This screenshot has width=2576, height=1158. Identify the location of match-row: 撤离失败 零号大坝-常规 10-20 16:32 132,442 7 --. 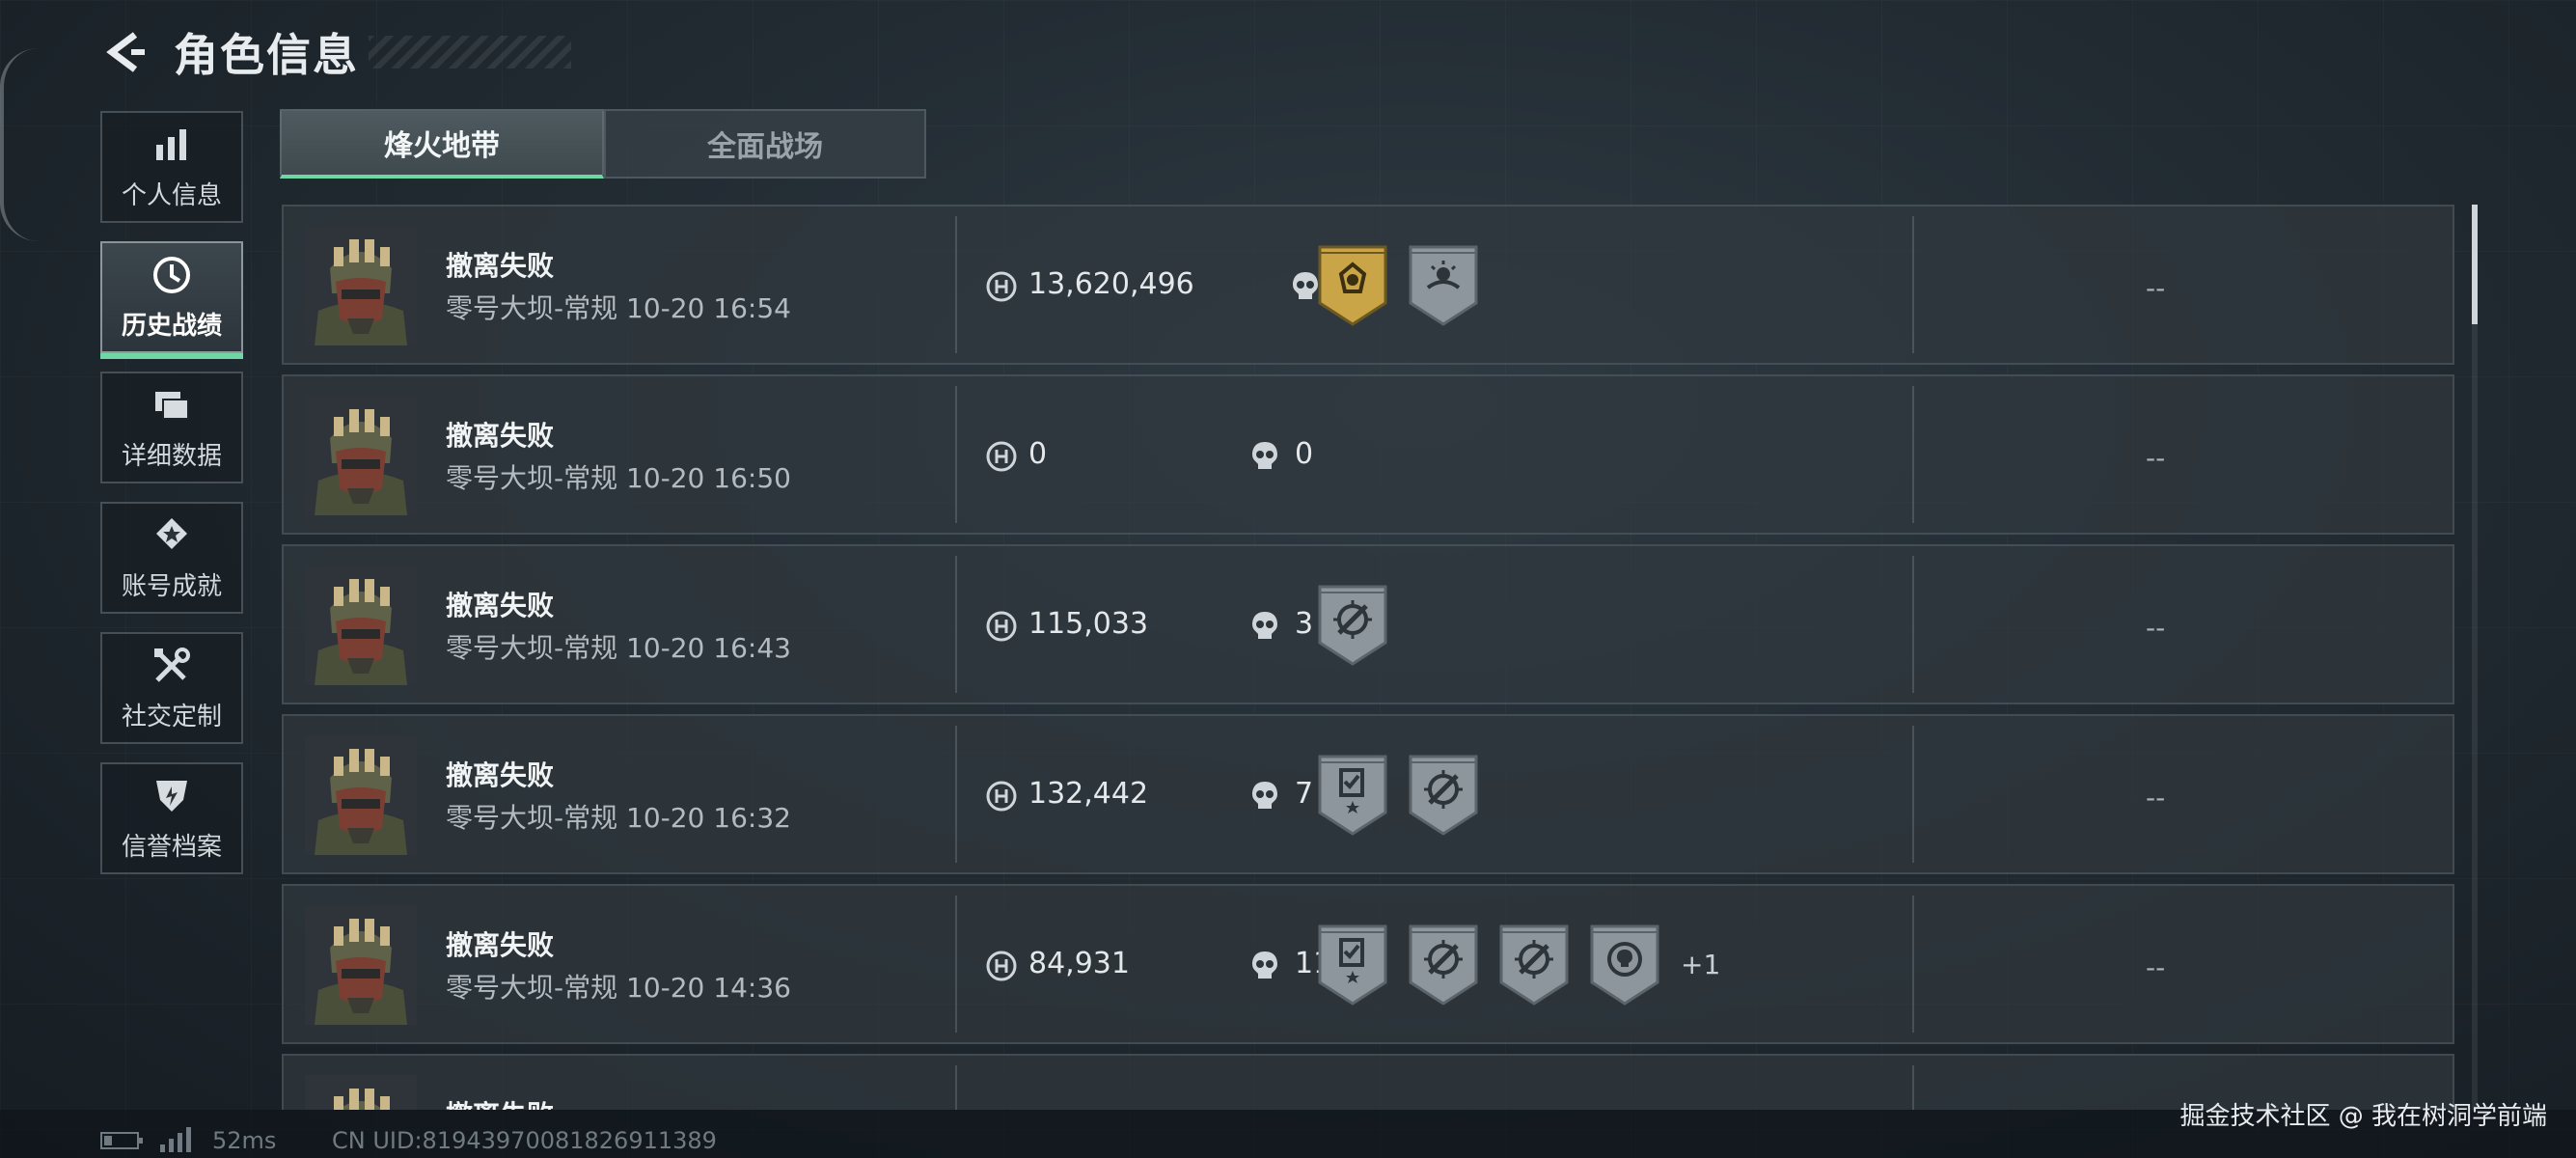
(1368, 794).